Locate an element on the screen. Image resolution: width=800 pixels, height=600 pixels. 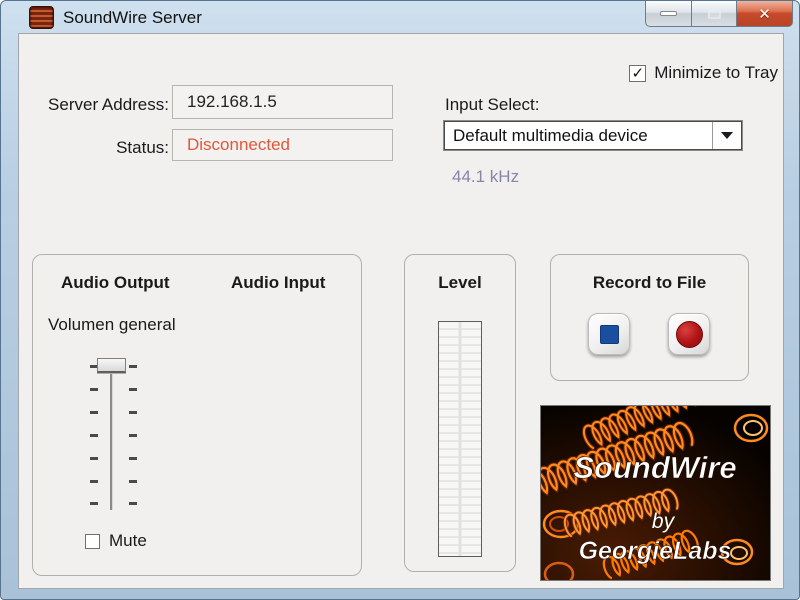
minimize-button is located at coordinates (668, 14).